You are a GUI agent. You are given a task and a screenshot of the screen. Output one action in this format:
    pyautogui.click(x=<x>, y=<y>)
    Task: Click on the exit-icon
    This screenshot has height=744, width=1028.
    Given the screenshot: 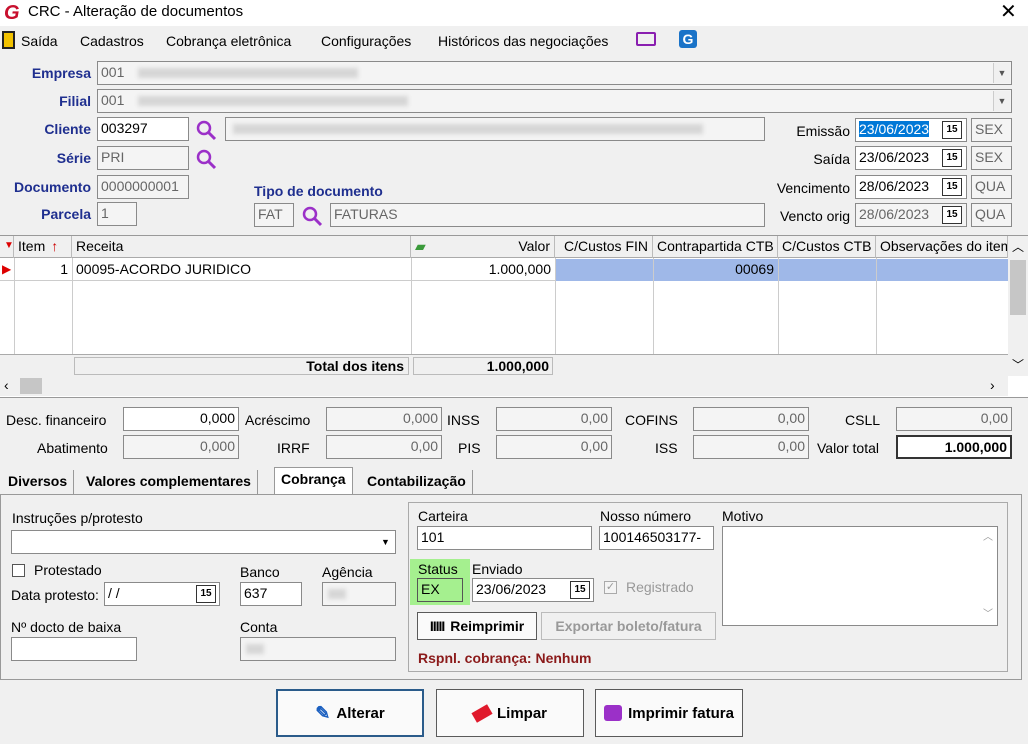 What is the action you would take?
    pyautogui.click(x=8, y=40)
    